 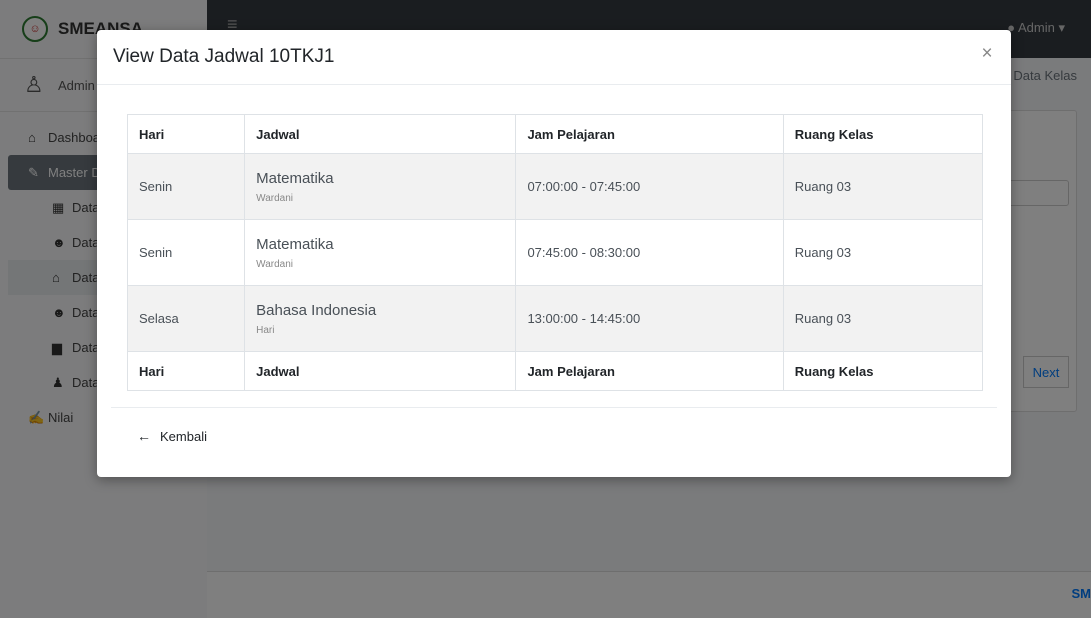 I want to click on modal-header: View Data Jadwal 10TKJ1 ×, so click(x=554, y=57).